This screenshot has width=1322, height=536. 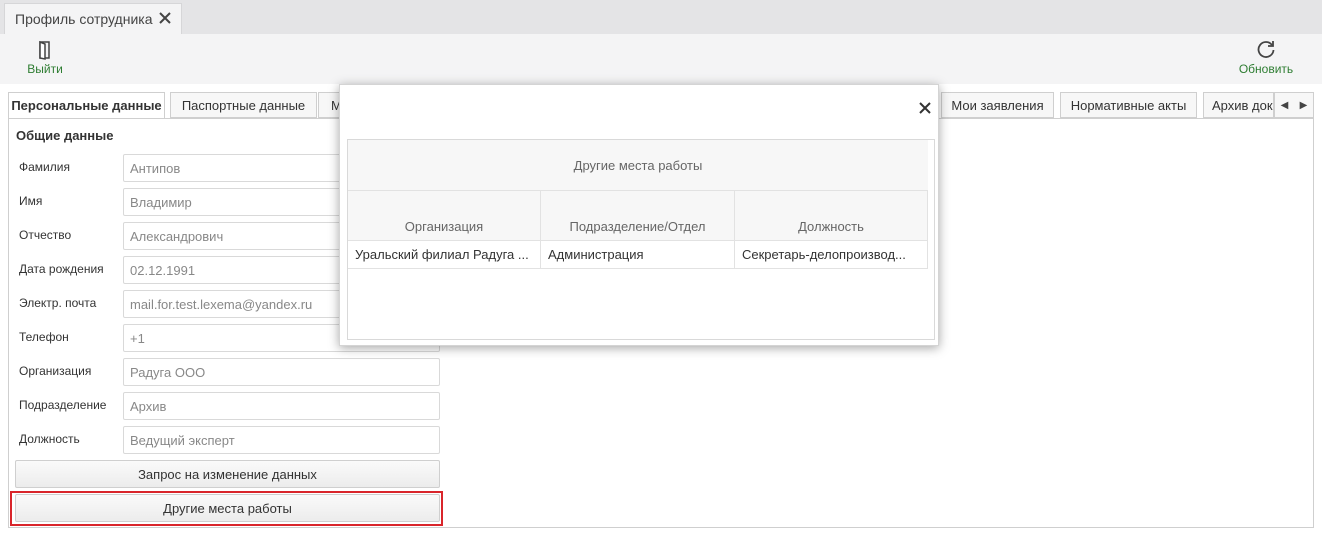 What do you see at coordinates (49, 439) in the screenshot?
I see `field-label-position: Должность` at bounding box center [49, 439].